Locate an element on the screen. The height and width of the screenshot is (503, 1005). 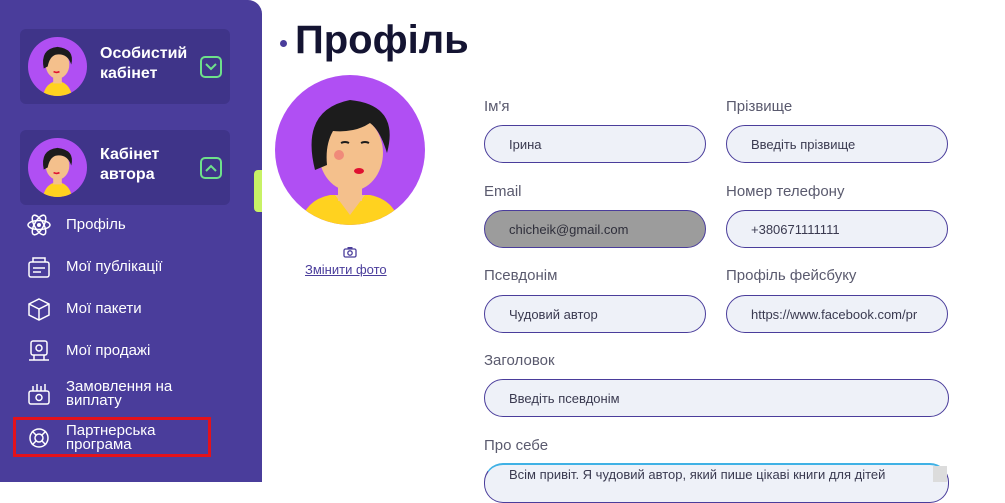
facebook-label: Профіль фейсбуку is located at coordinates (791, 275).